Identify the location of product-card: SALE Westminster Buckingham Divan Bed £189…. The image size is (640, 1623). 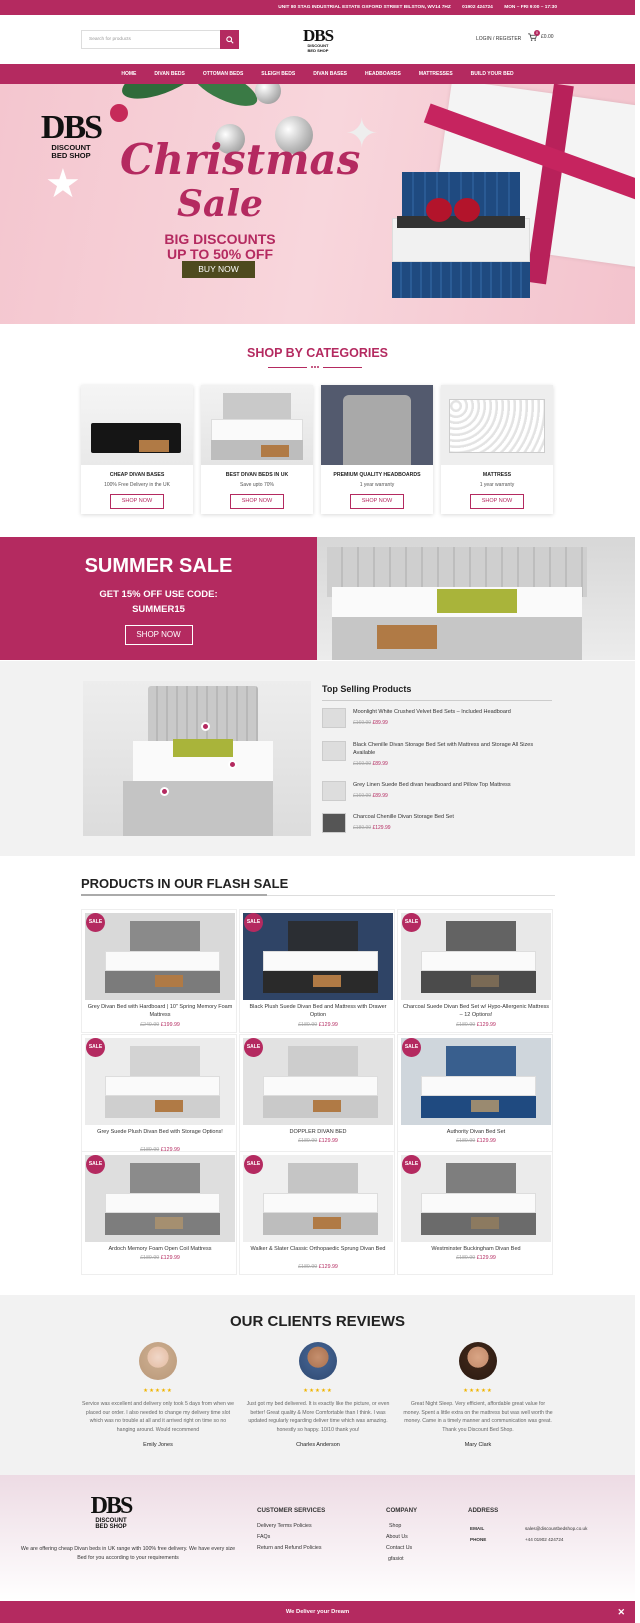
(475, 1213).